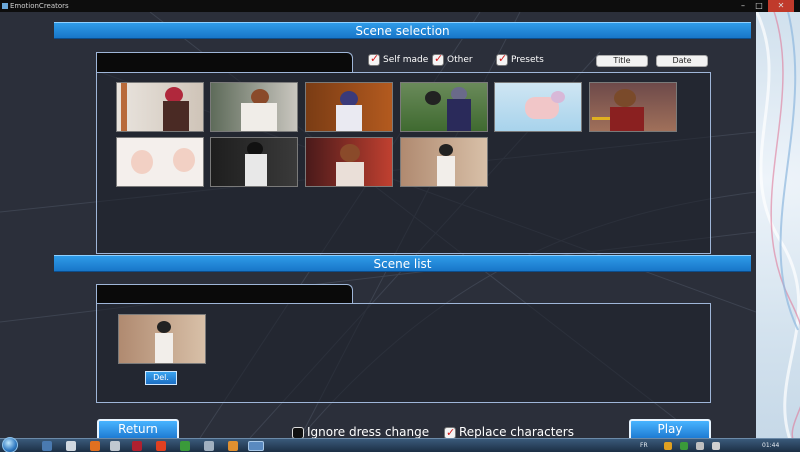 Image resolution: width=800 pixels, height=452 pixels. Describe the element at coordinates (39, 6) in the screenshot. I see `window-title: EmotionCreators` at that location.